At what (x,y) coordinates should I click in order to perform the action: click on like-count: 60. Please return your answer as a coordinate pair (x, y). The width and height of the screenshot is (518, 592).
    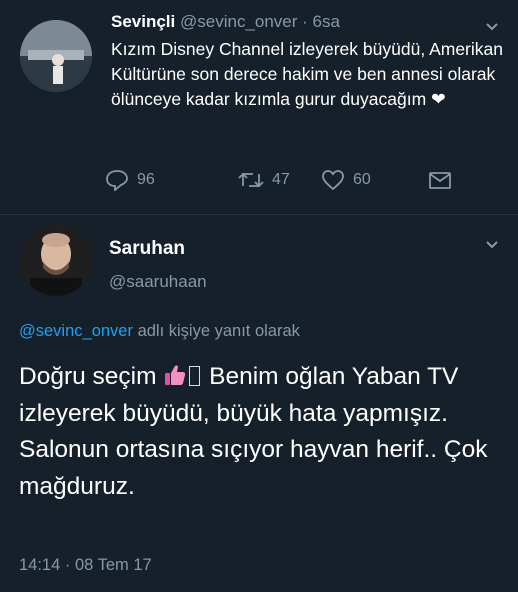
    Looking at the image, I should click on (362, 179).